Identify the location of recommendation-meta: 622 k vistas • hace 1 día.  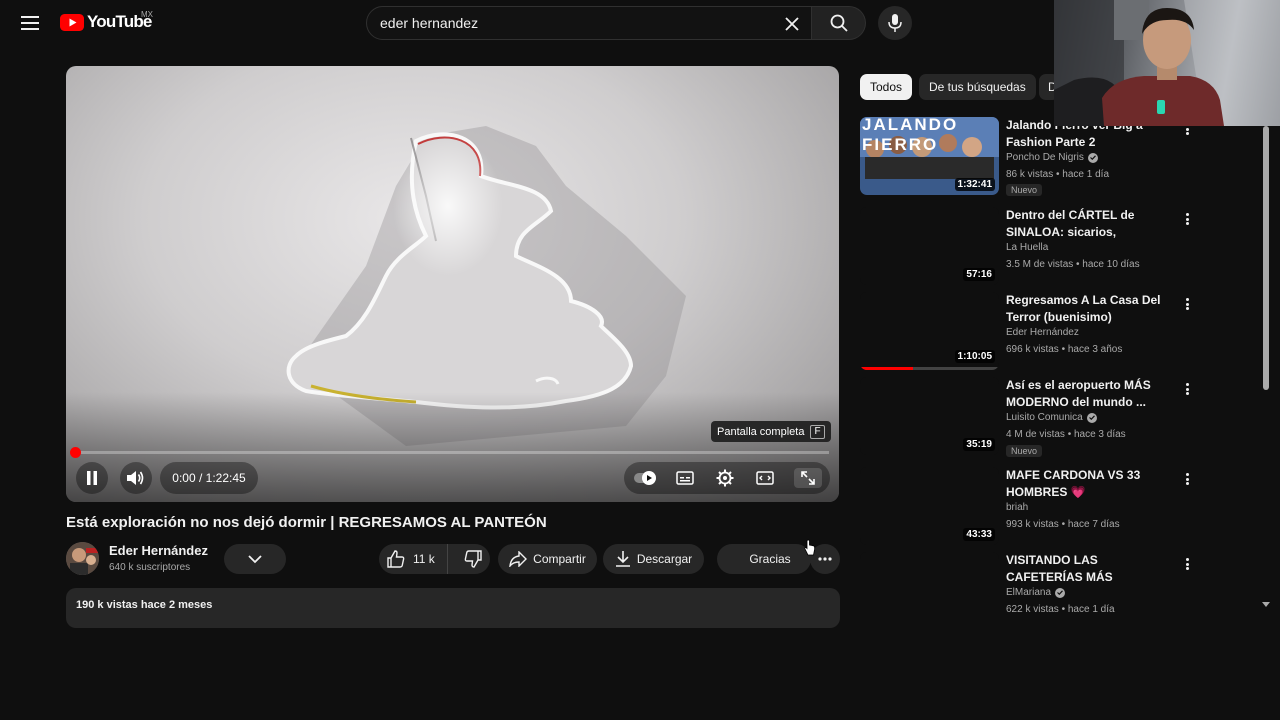
(1060, 609).